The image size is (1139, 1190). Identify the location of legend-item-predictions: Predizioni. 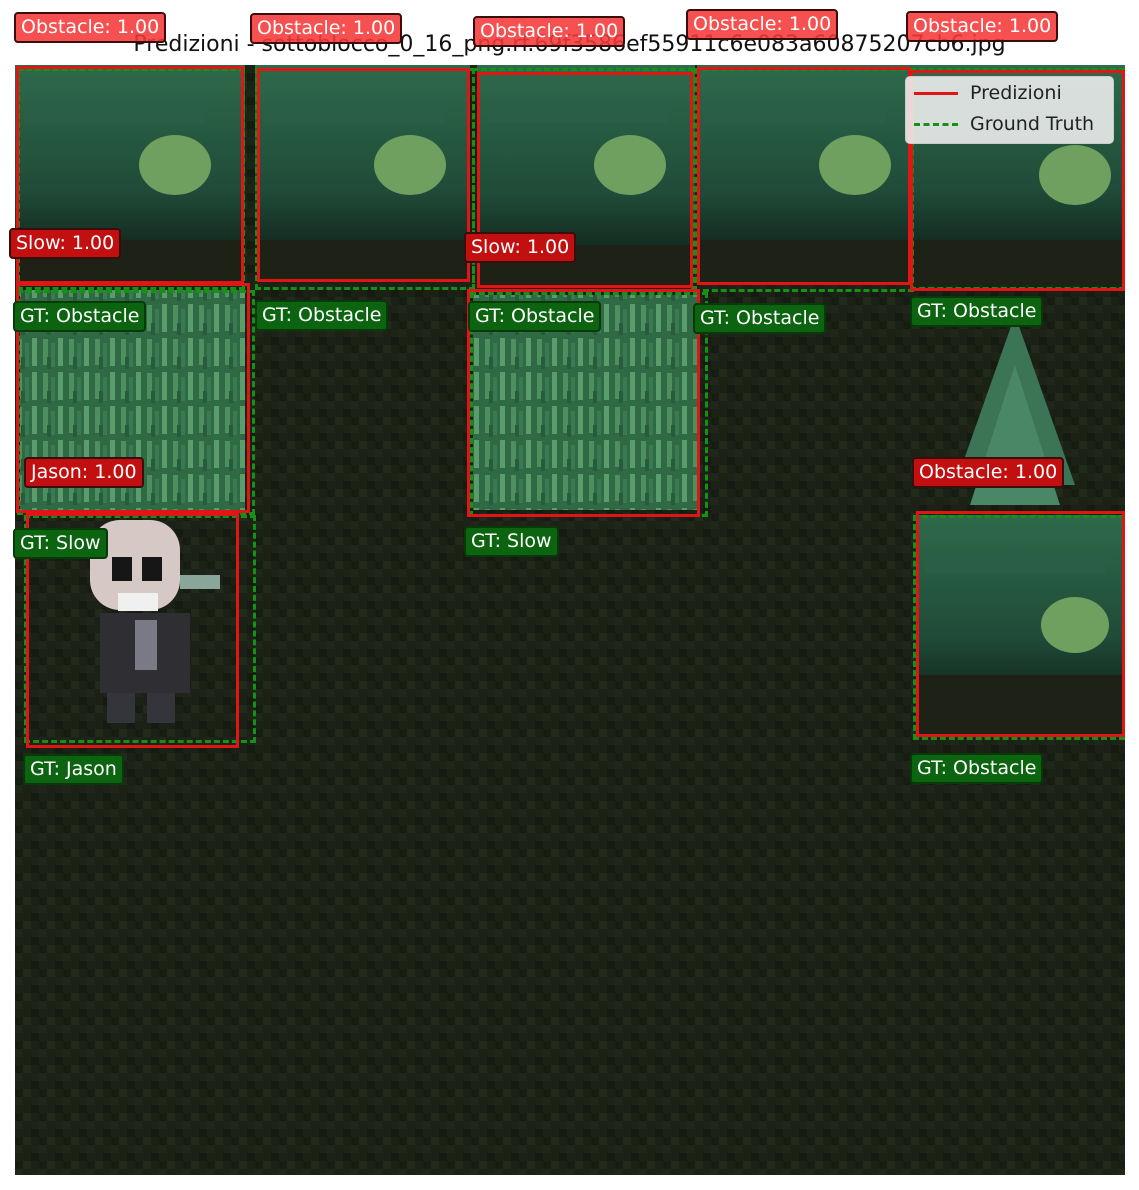
(1012, 94).